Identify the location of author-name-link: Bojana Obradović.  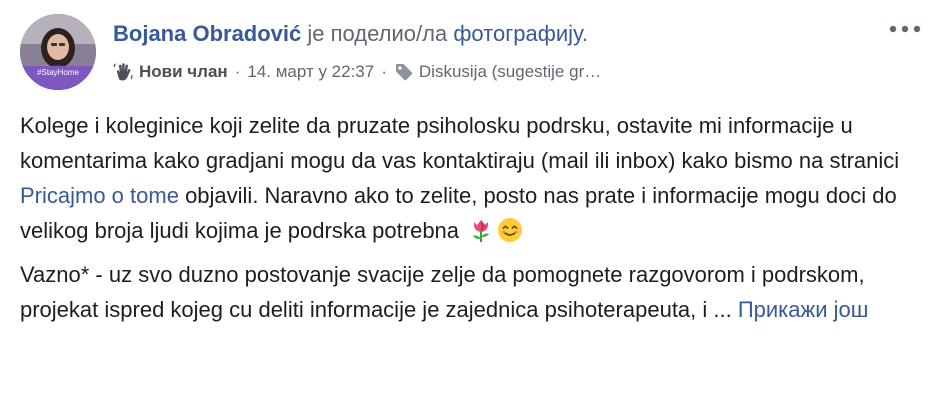
(207, 33).